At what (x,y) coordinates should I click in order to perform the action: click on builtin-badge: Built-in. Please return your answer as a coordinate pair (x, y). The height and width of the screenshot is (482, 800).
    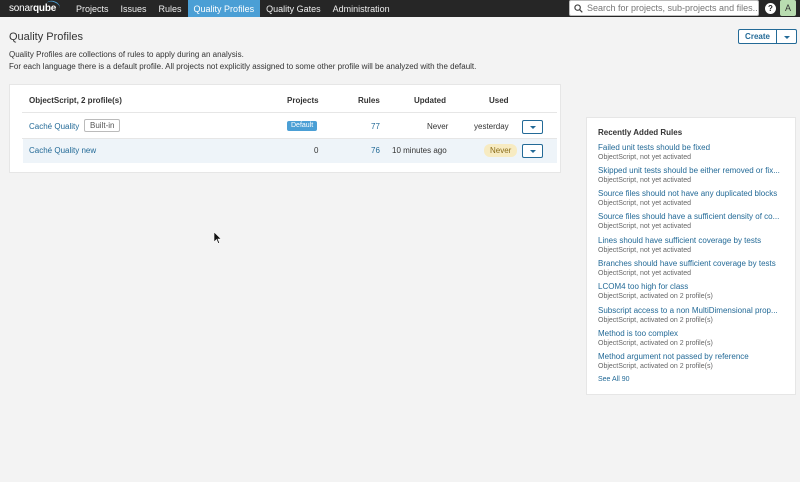
    Looking at the image, I should click on (102, 125).